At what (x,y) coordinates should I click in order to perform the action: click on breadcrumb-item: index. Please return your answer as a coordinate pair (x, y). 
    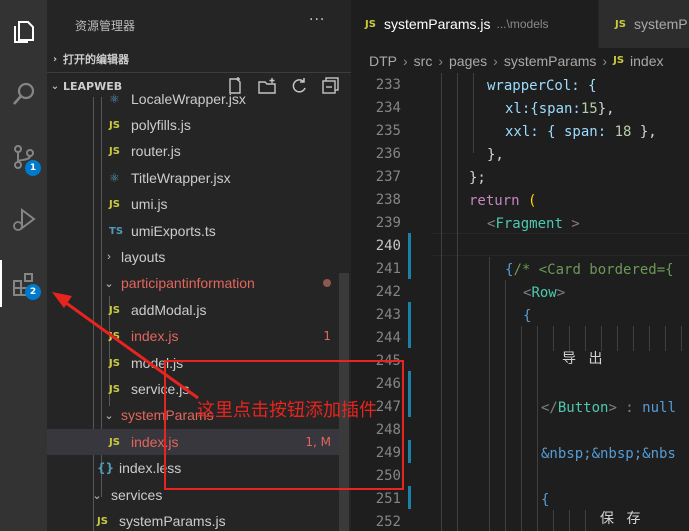
    Looking at the image, I should click on (646, 61).